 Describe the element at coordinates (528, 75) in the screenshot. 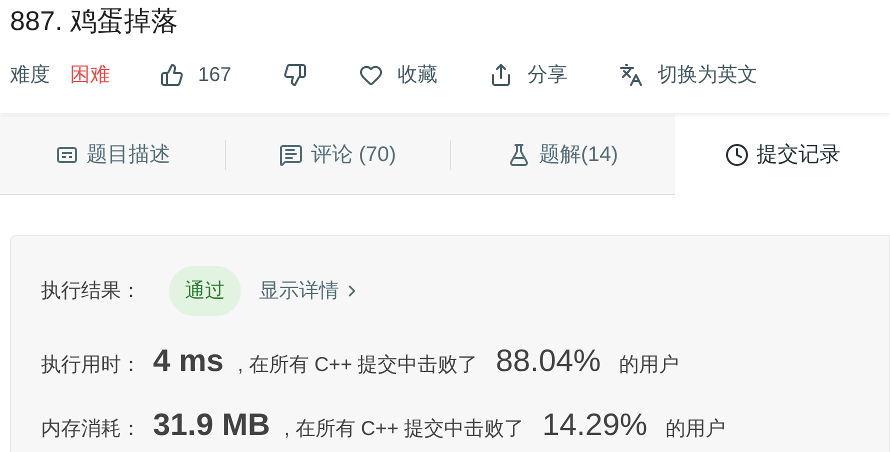

I see `share-button: 分享` at that location.